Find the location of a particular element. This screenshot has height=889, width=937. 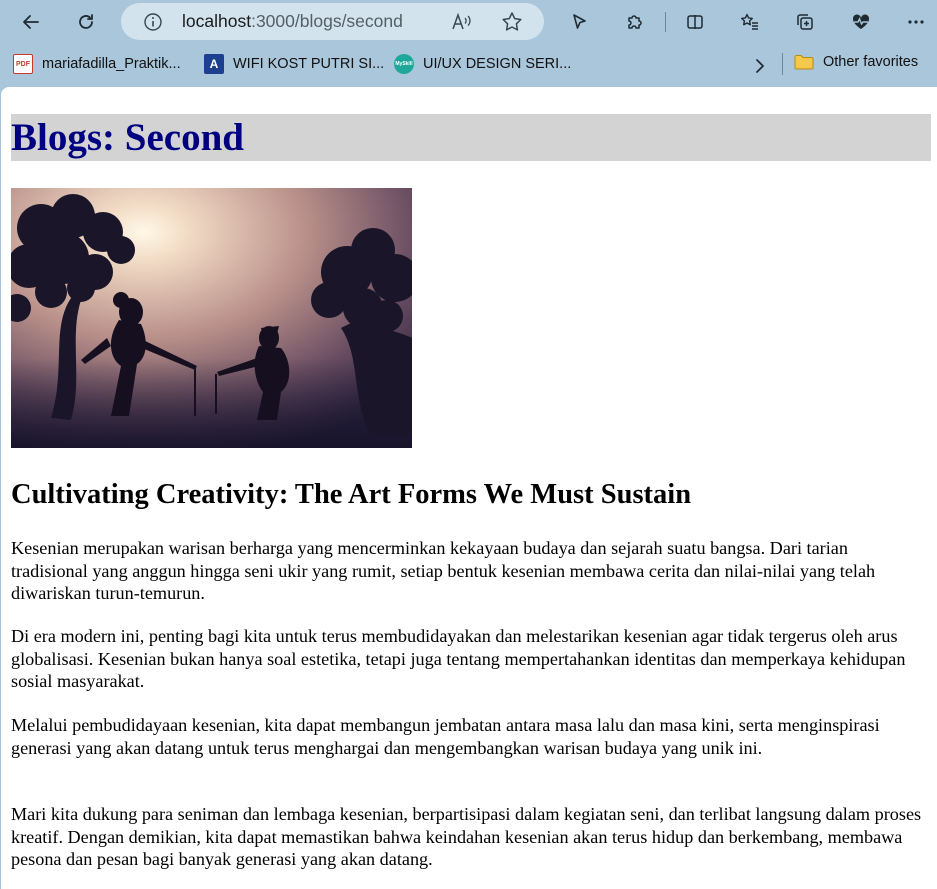

chevron-right-icon is located at coordinates (760, 66).